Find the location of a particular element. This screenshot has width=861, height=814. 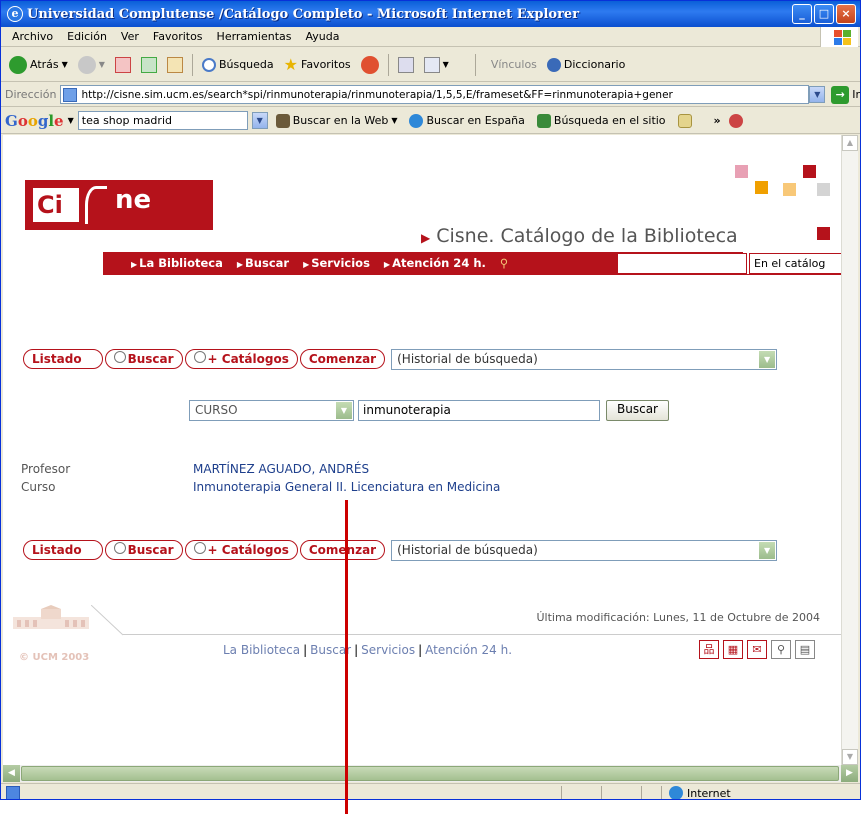

cisne-logo: Ci ne is located at coordinates (119, 205).